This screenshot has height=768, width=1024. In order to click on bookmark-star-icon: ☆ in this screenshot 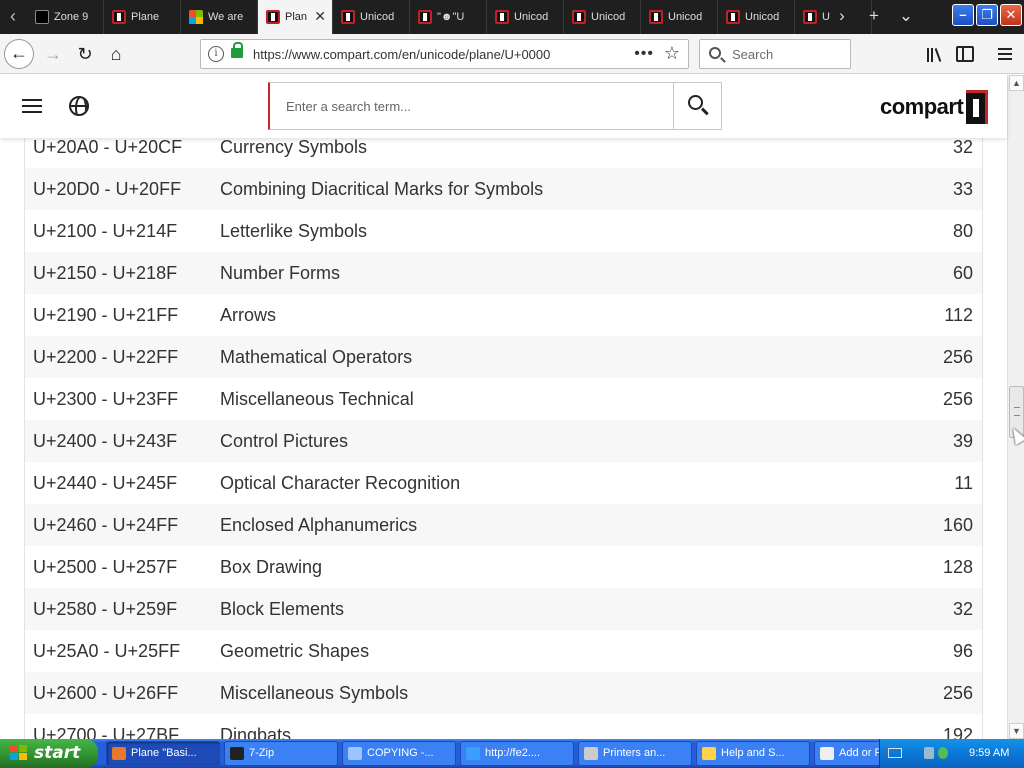, I will do `click(672, 53)`.